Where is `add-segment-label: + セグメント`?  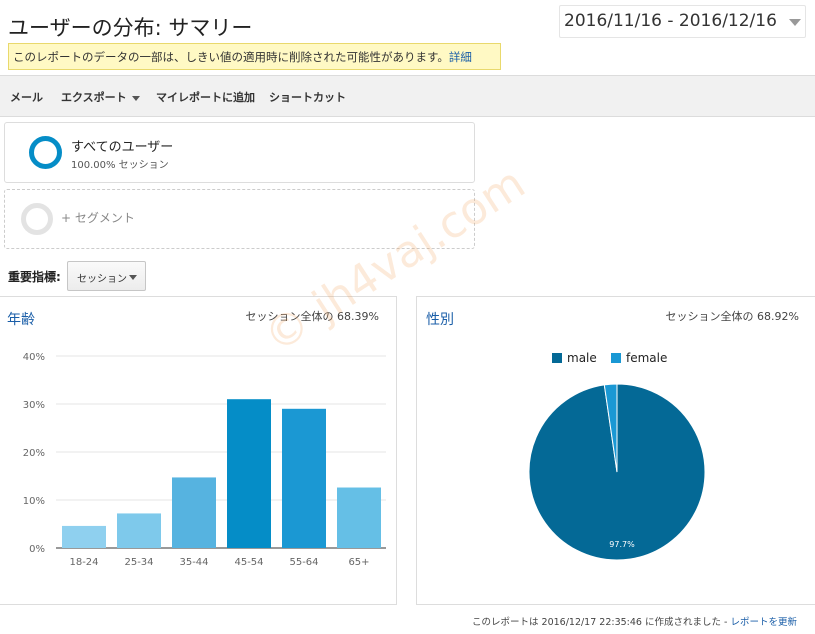
add-segment-label: + セグメント is located at coordinates (98, 218).